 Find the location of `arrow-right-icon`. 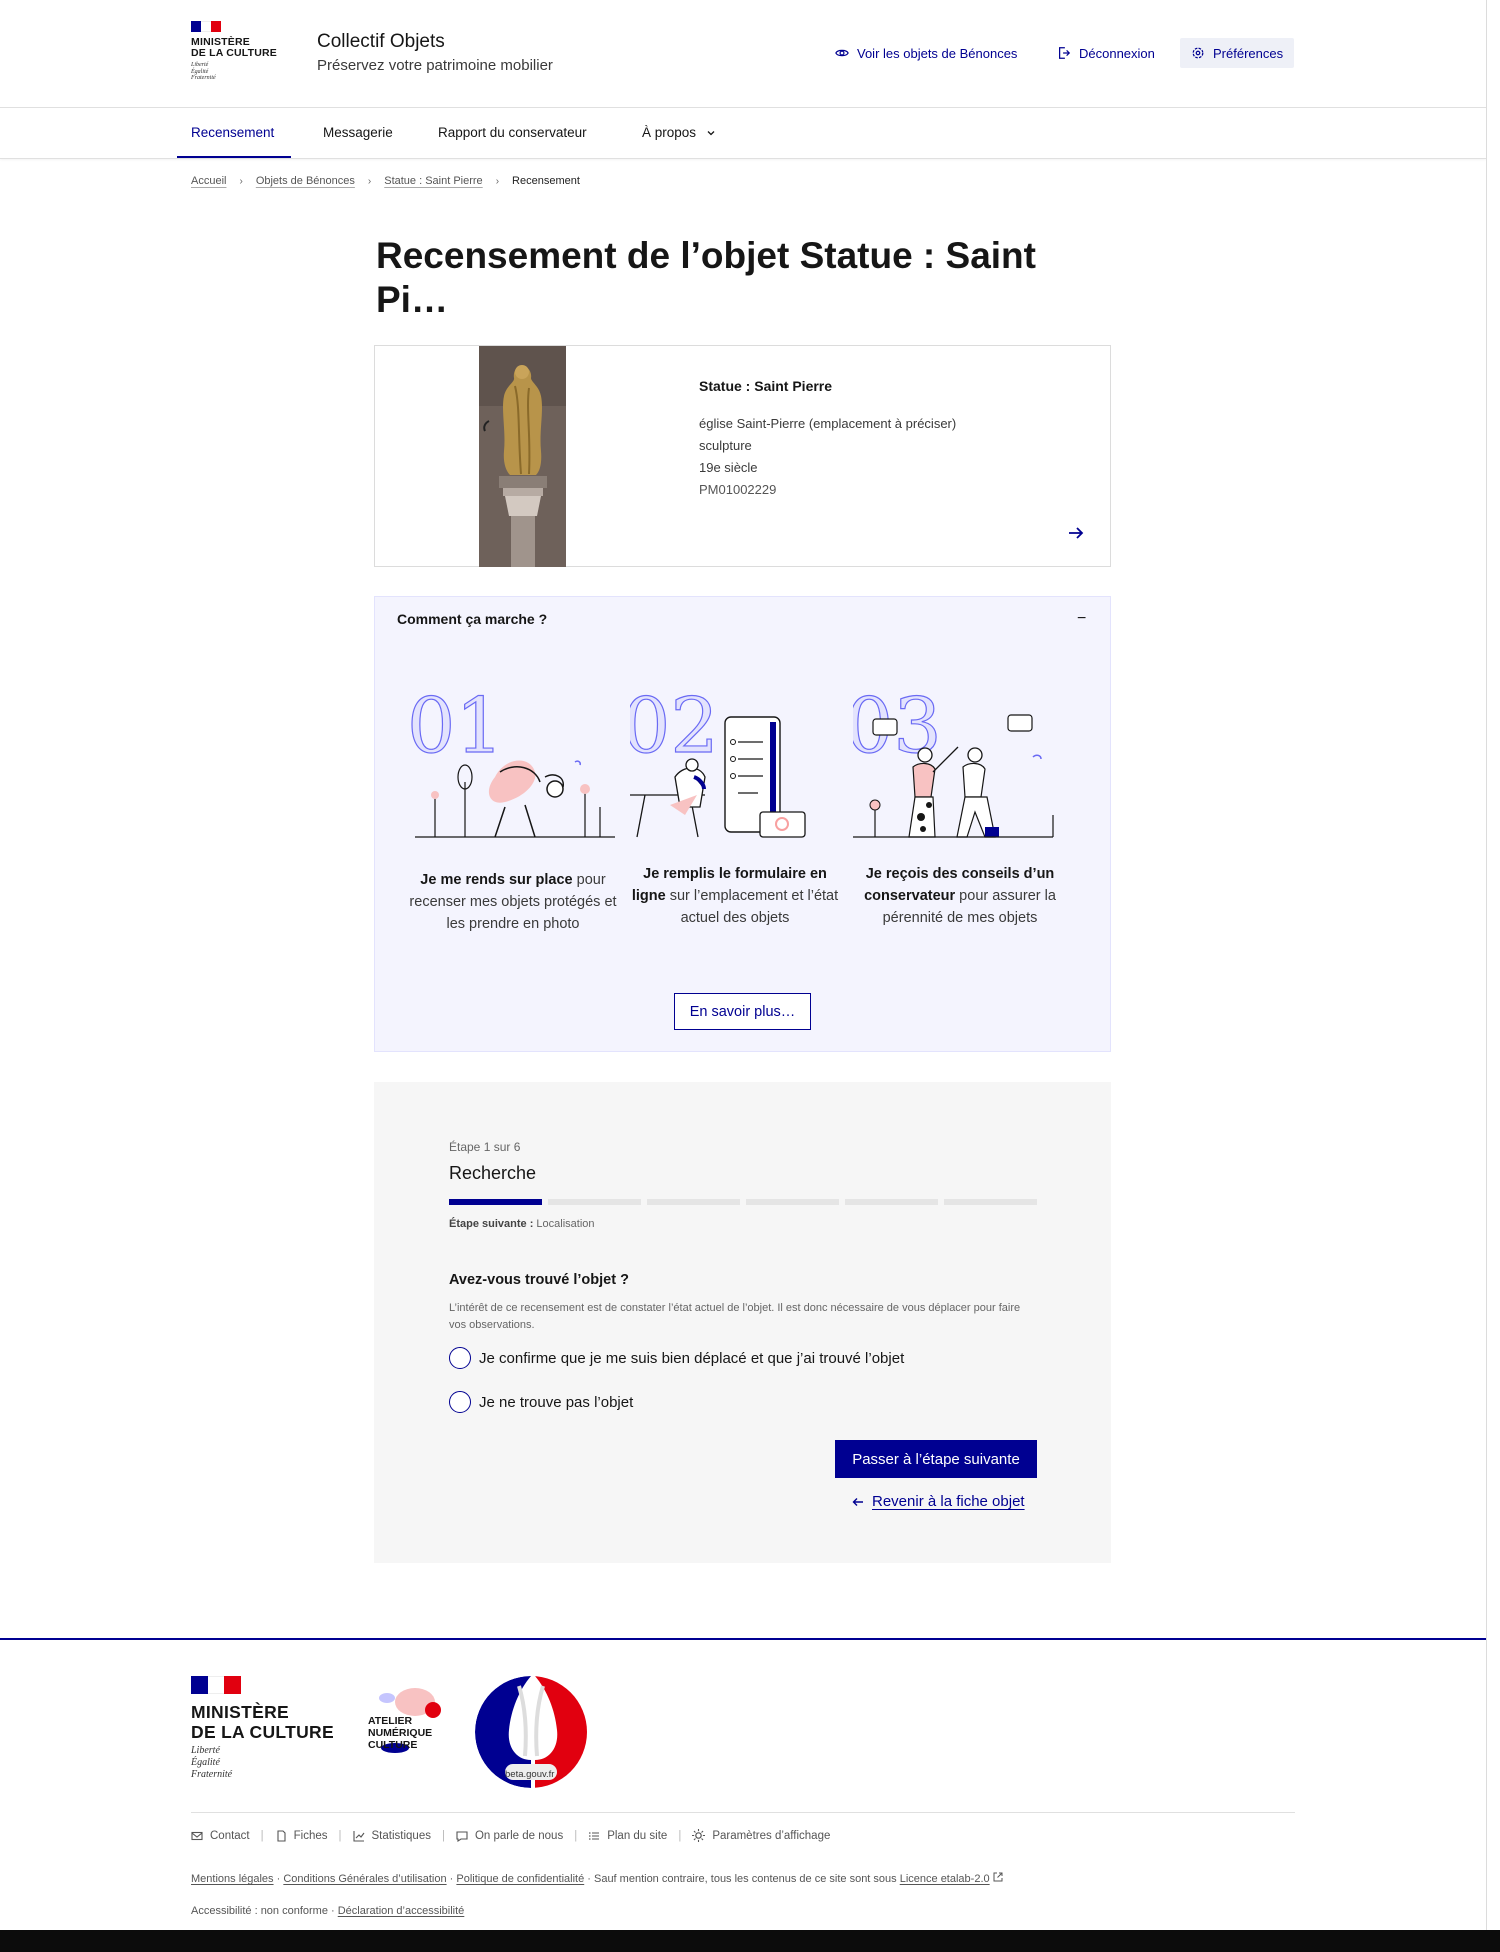

arrow-right-icon is located at coordinates (1076, 533).